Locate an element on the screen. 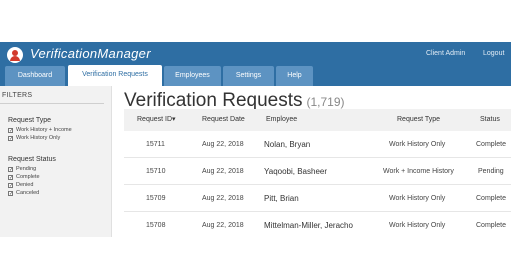 The height and width of the screenshot is (280, 511). tab-employees: Employees is located at coordinates (192, 76).